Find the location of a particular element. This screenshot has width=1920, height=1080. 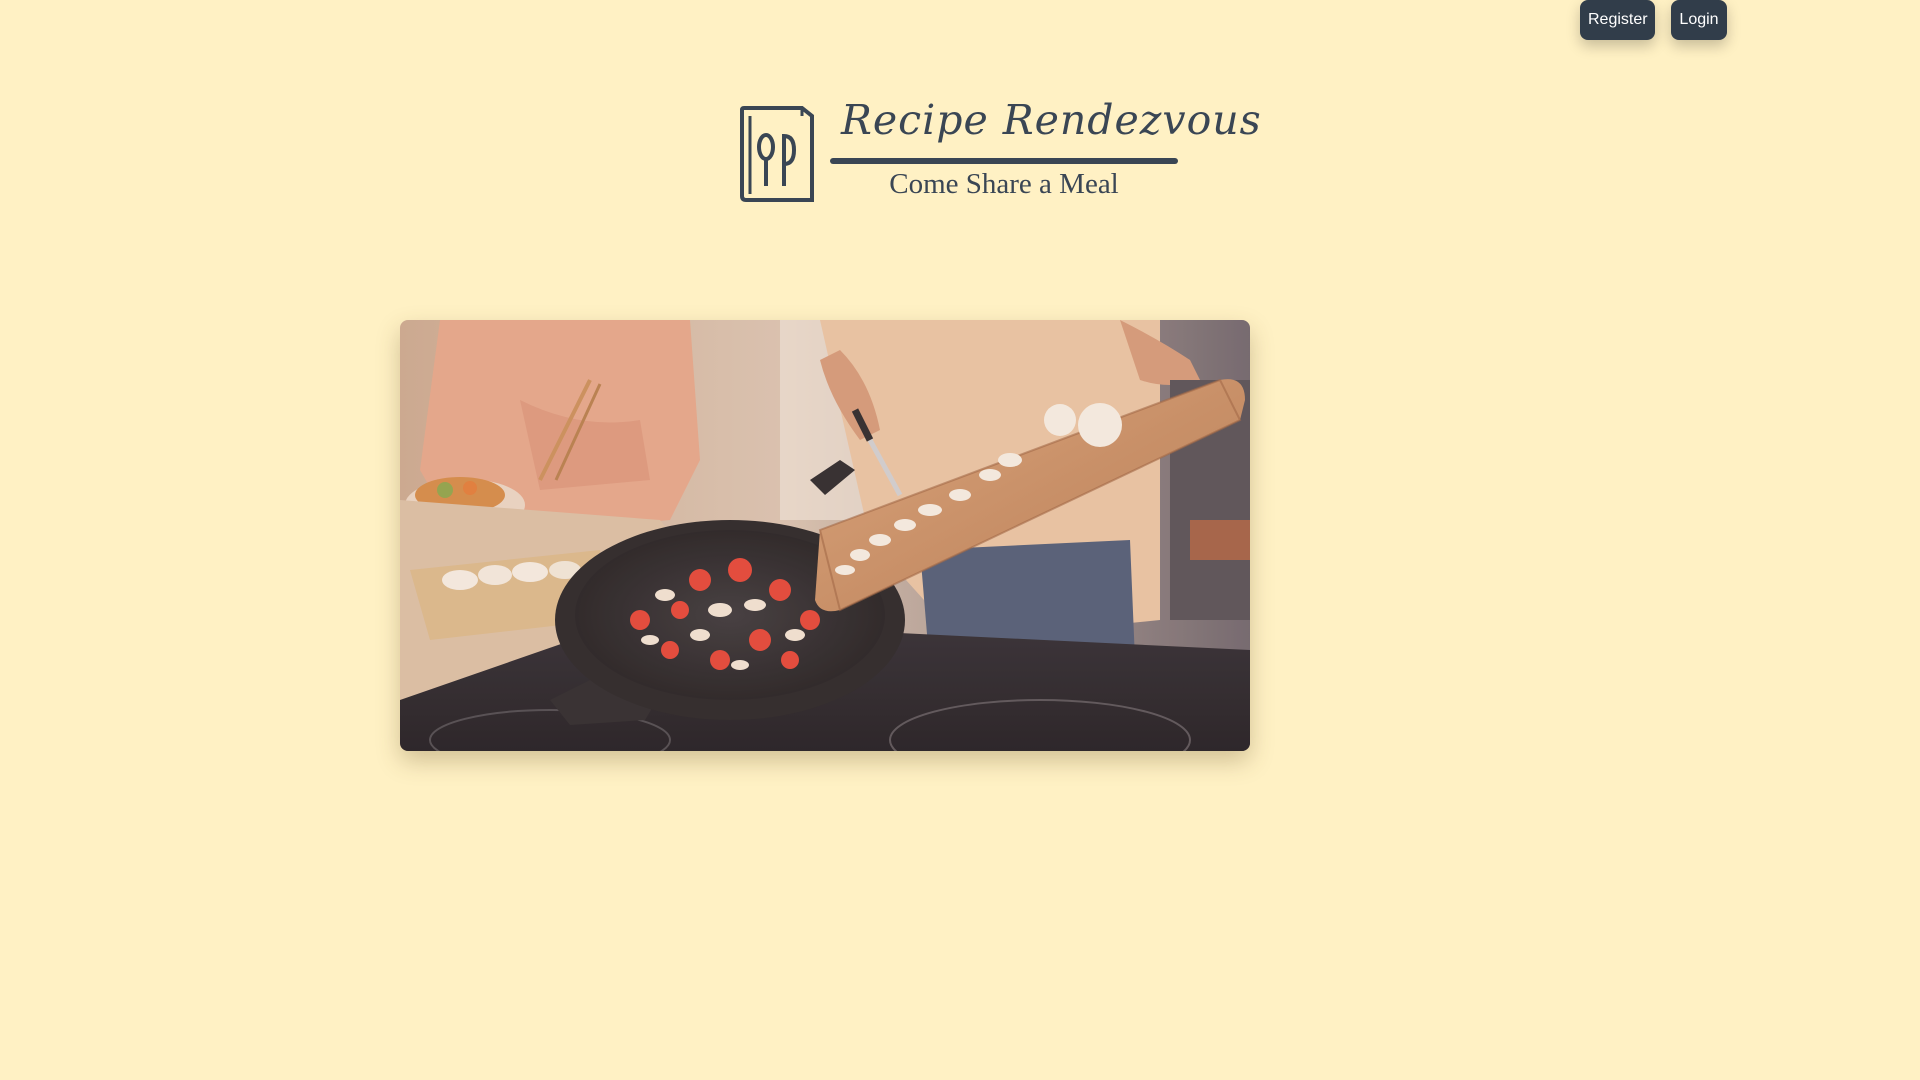

top-nav: Register Login is located at coordinates (1653, 20).